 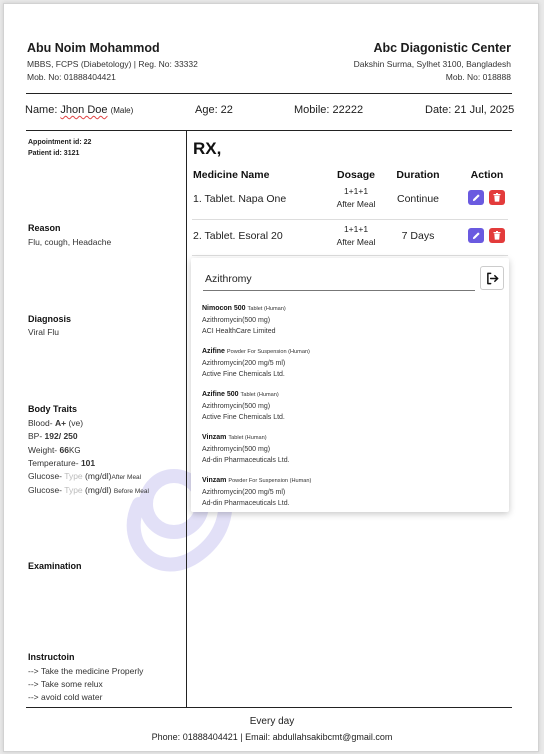 I want to click on patient-id: 3121, so click(x=71, y=153).